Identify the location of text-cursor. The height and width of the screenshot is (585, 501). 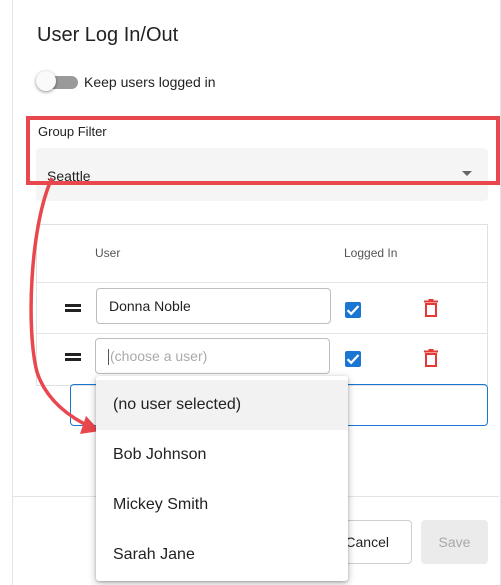
(108, 357).